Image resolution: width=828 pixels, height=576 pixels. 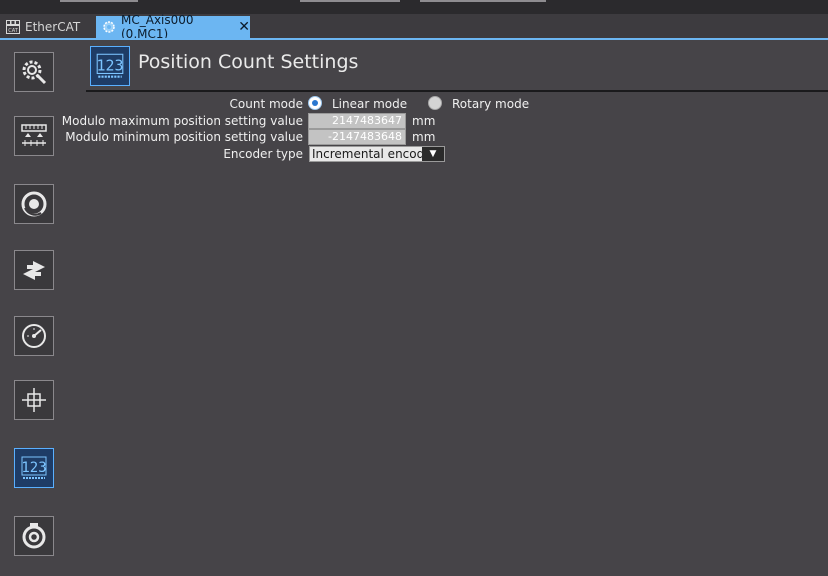 I want to click on encoder-type-row: Encoder type Incremental encoder ▼, so click(x=457, y=154).